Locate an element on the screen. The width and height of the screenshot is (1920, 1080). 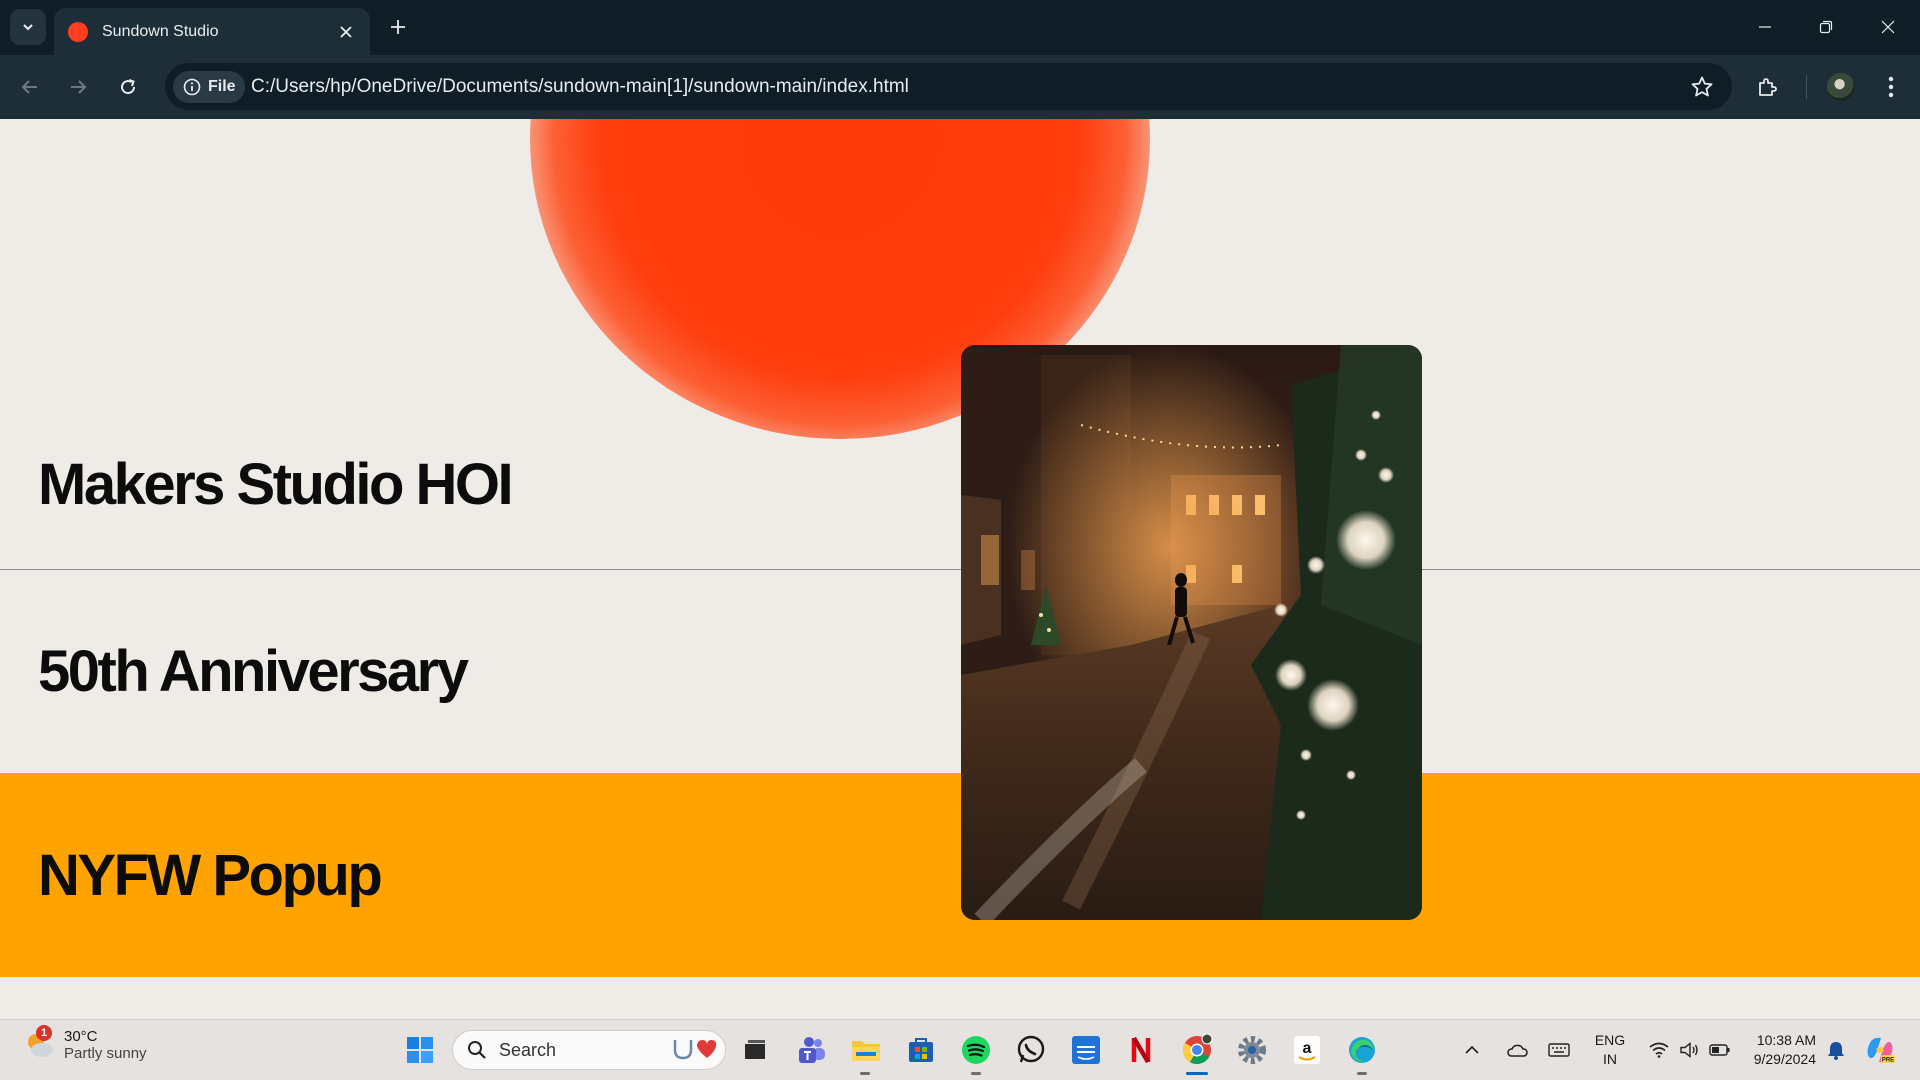
favicon-icon is located at coordinates (78, 31).